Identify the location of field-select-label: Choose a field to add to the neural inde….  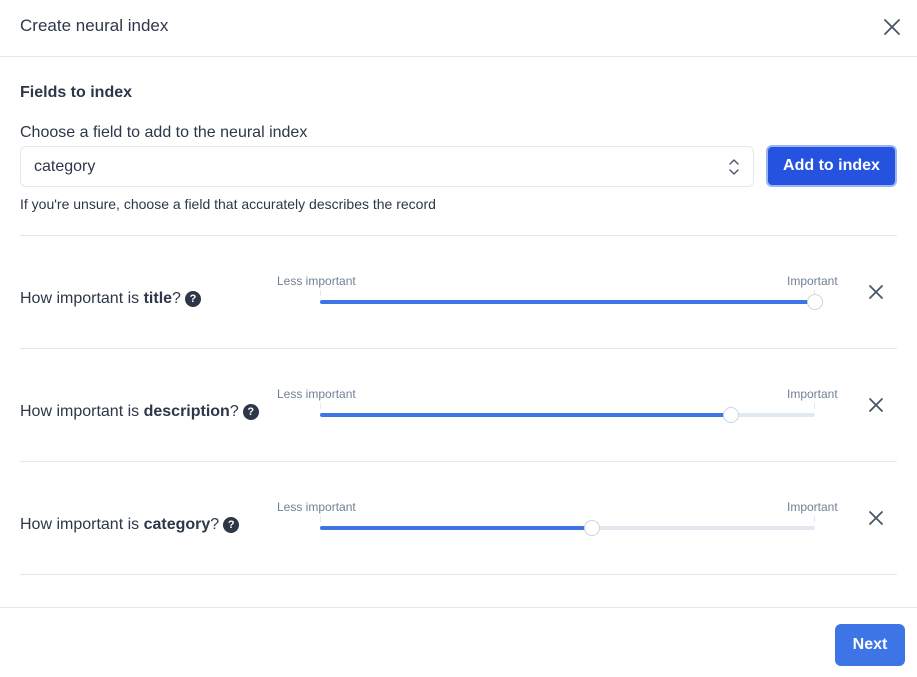
(164, 132).